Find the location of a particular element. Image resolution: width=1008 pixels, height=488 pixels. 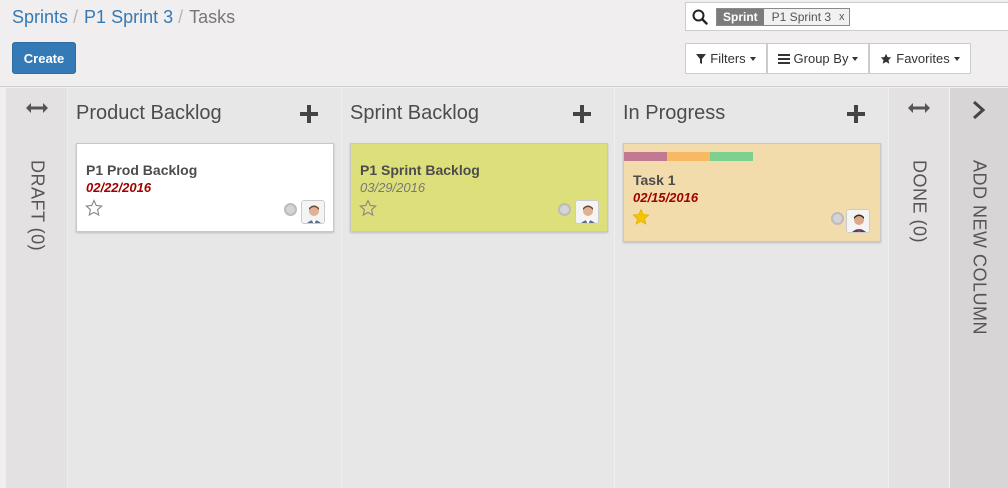

kanban-card: P1 Prod Backlog 02/22/2016 is located at coordinates (205, 187).